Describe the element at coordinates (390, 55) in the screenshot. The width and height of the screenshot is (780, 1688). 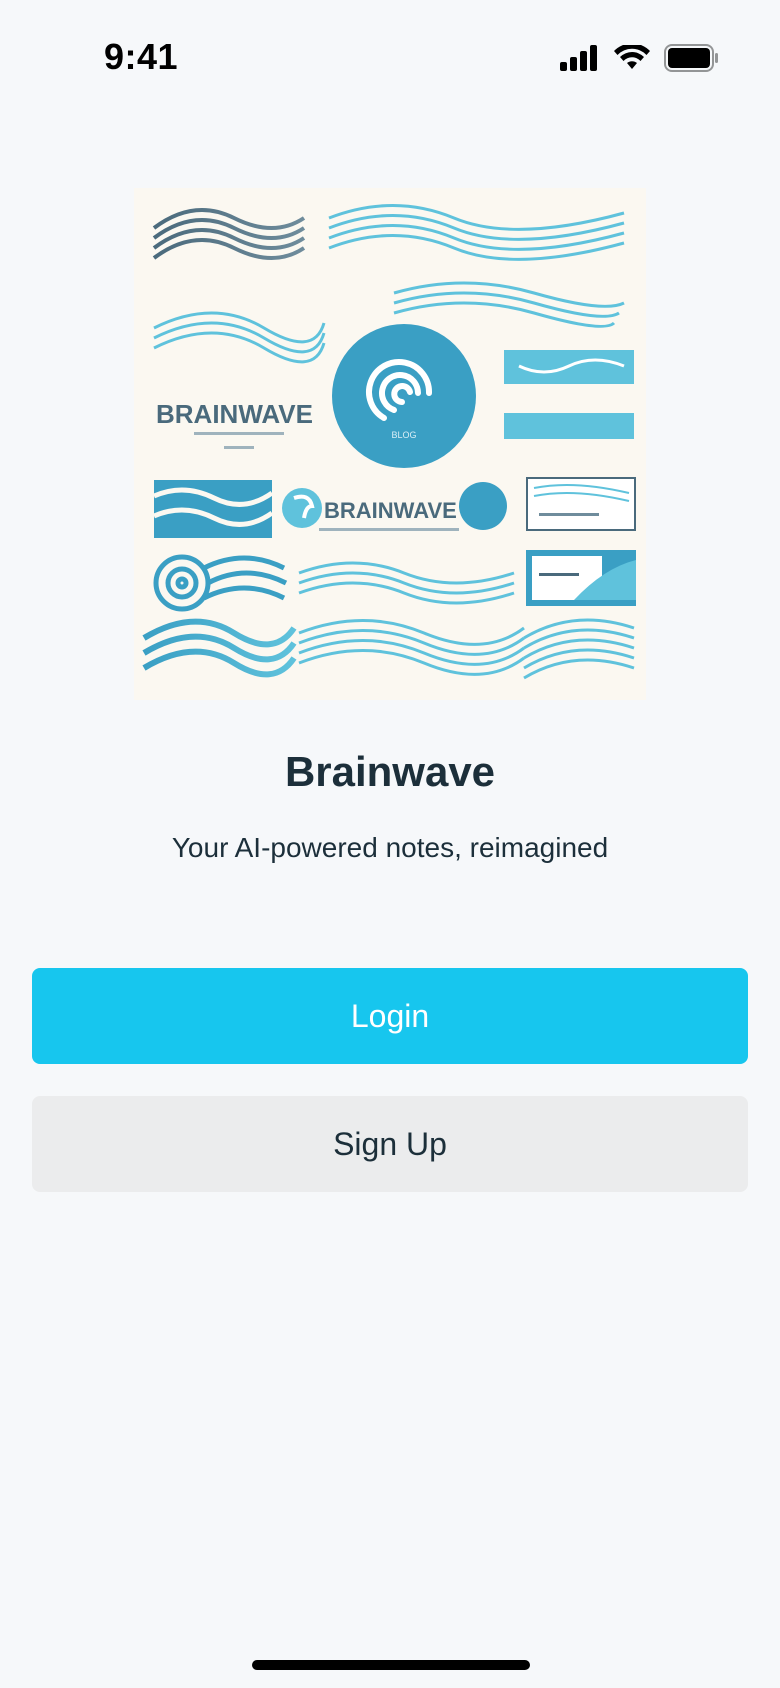
I see `status-bar: 9:41` at that location.